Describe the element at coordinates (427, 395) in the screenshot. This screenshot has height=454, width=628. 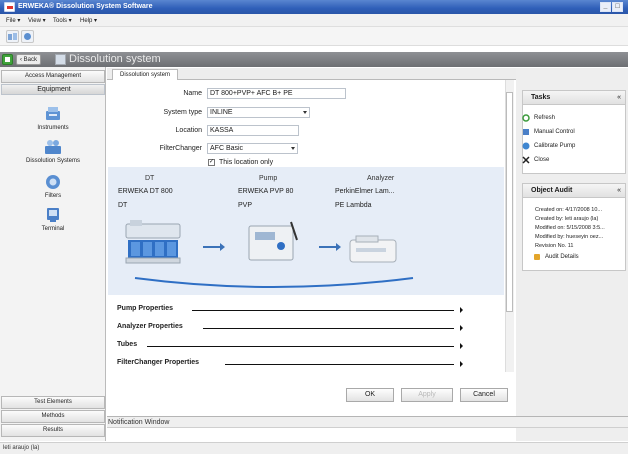
I see `apply-button: Apply` at that location.